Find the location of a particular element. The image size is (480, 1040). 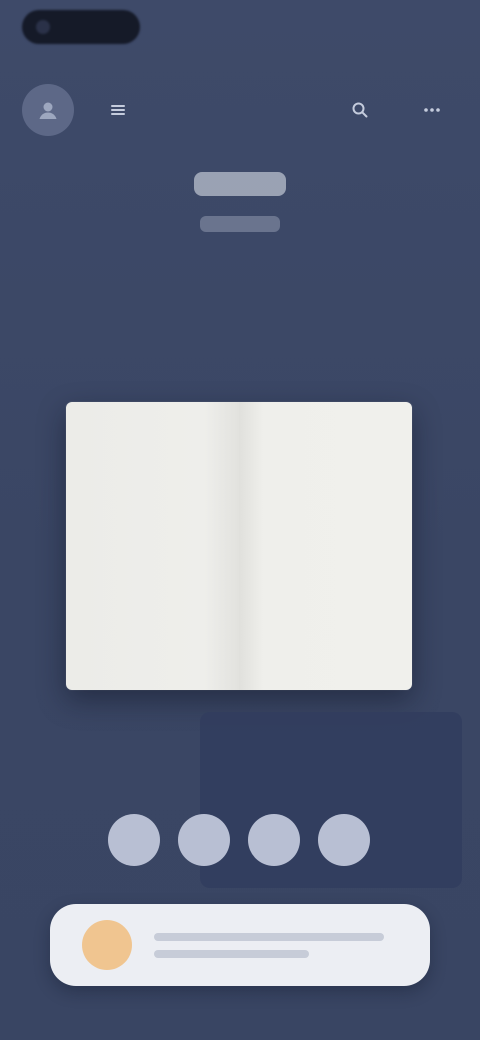

menu-button is located at coordinates (118, 110).